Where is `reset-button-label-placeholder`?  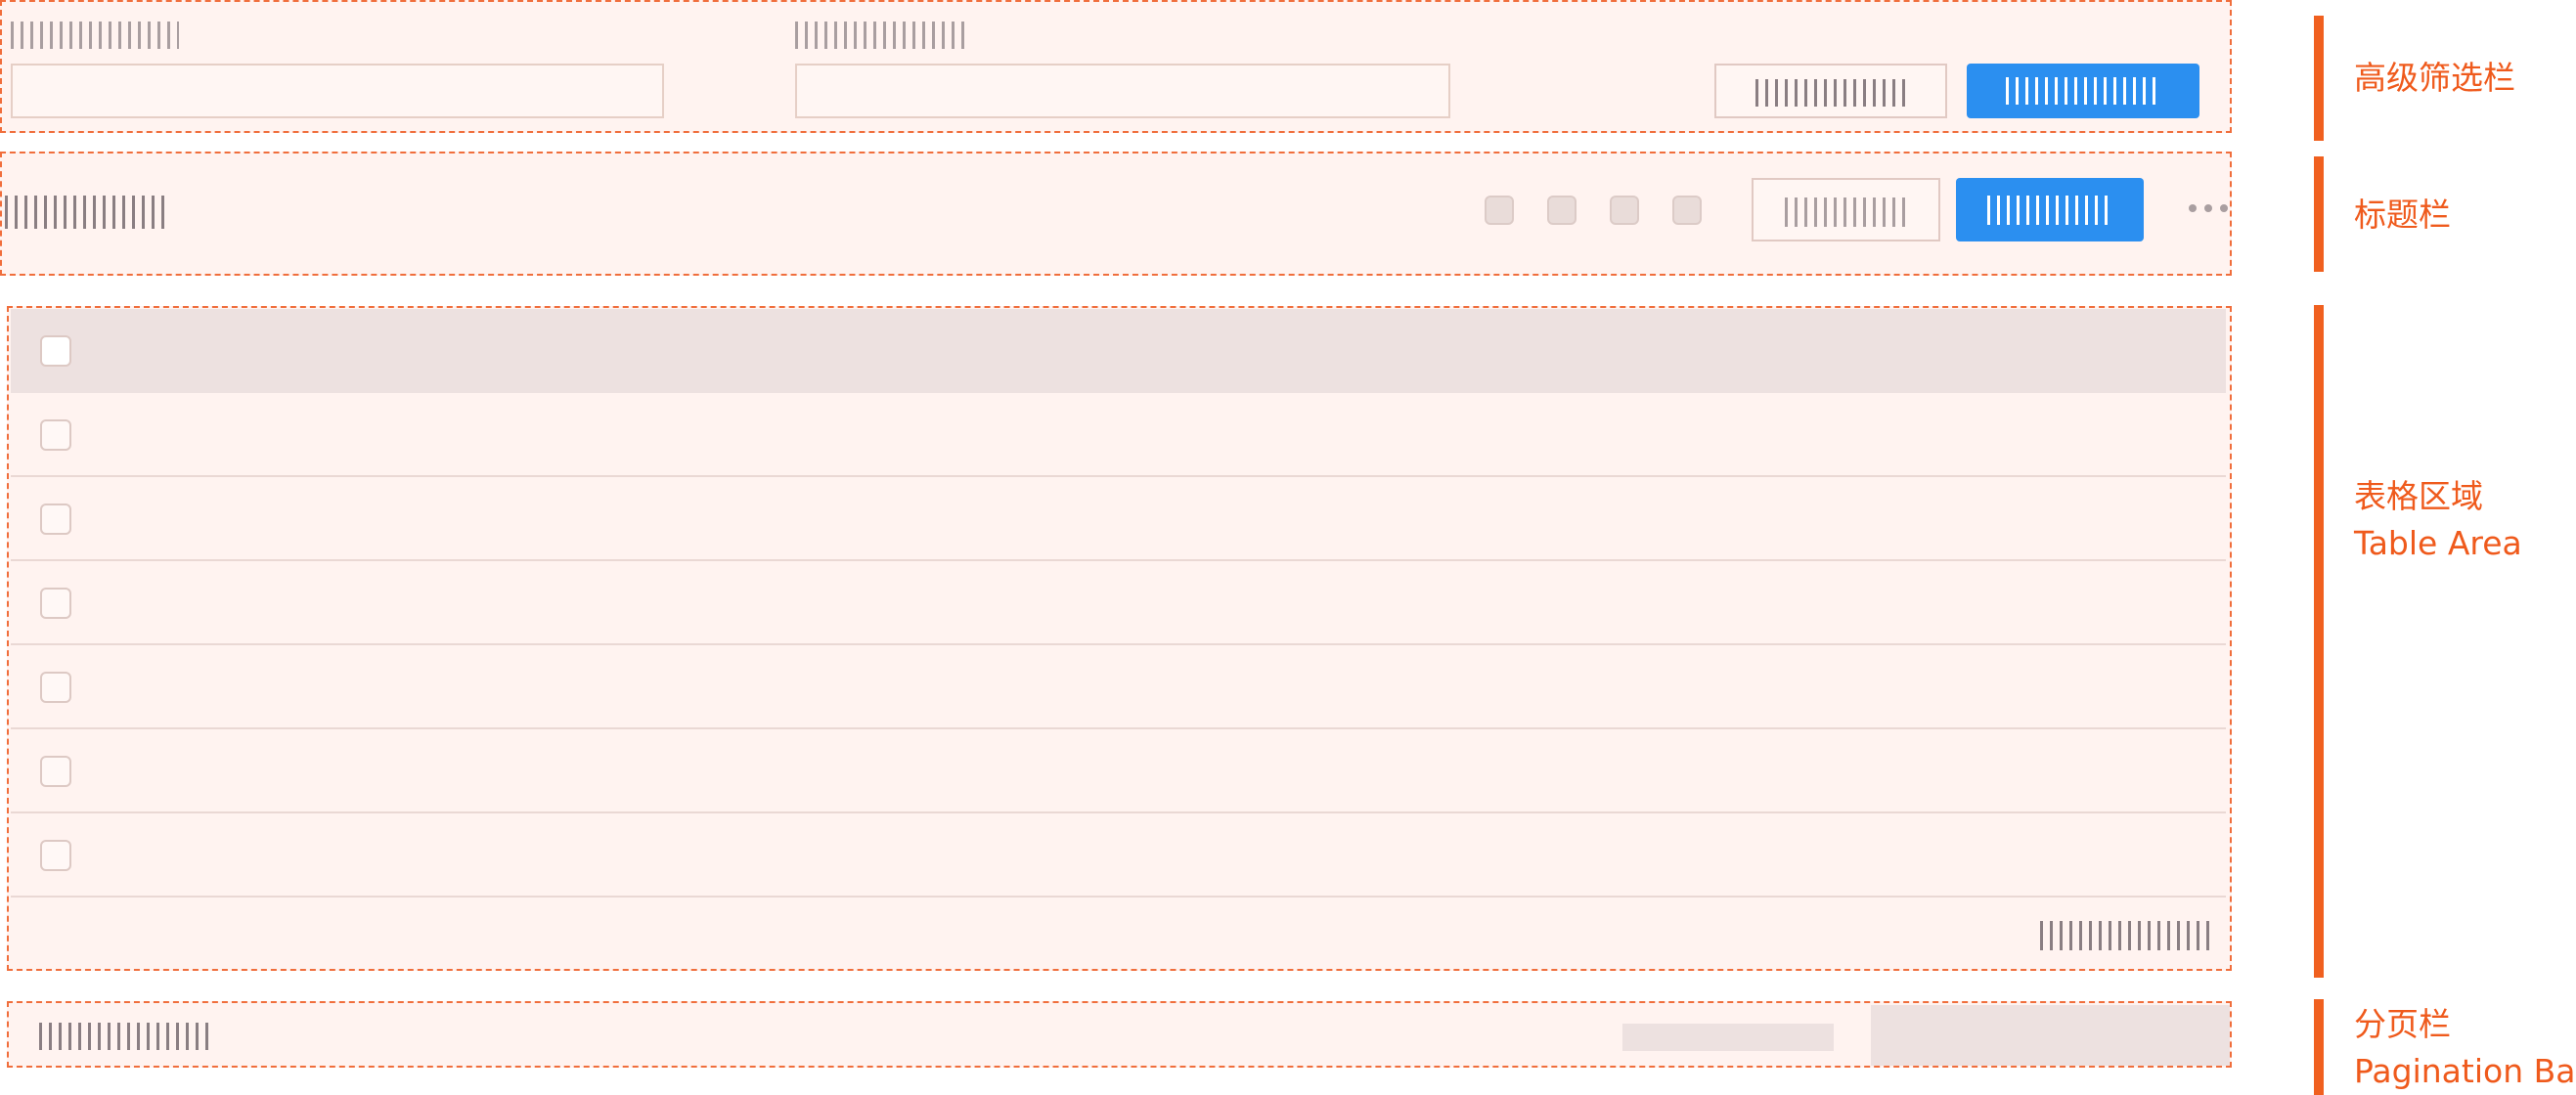
reset-button-label-placeholder is located at coordinates (1831, 93).